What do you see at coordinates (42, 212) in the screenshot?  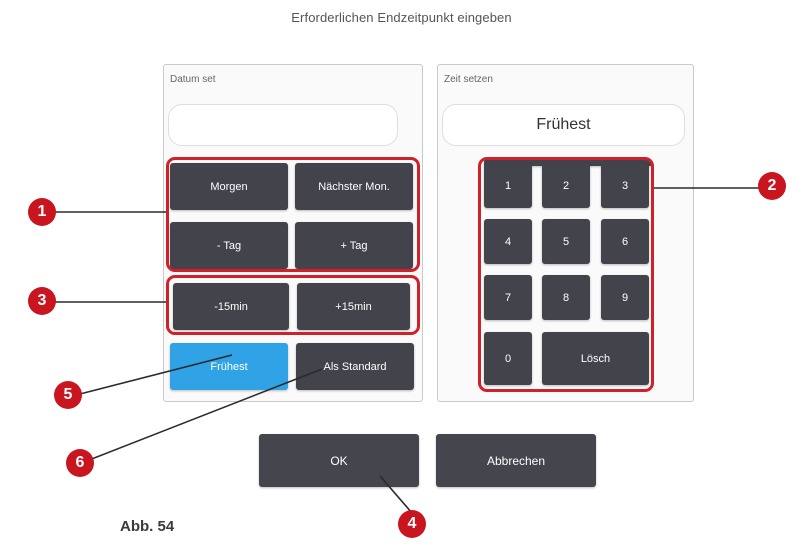 I see `callout-1: 1` at bounding box center [42, 212].